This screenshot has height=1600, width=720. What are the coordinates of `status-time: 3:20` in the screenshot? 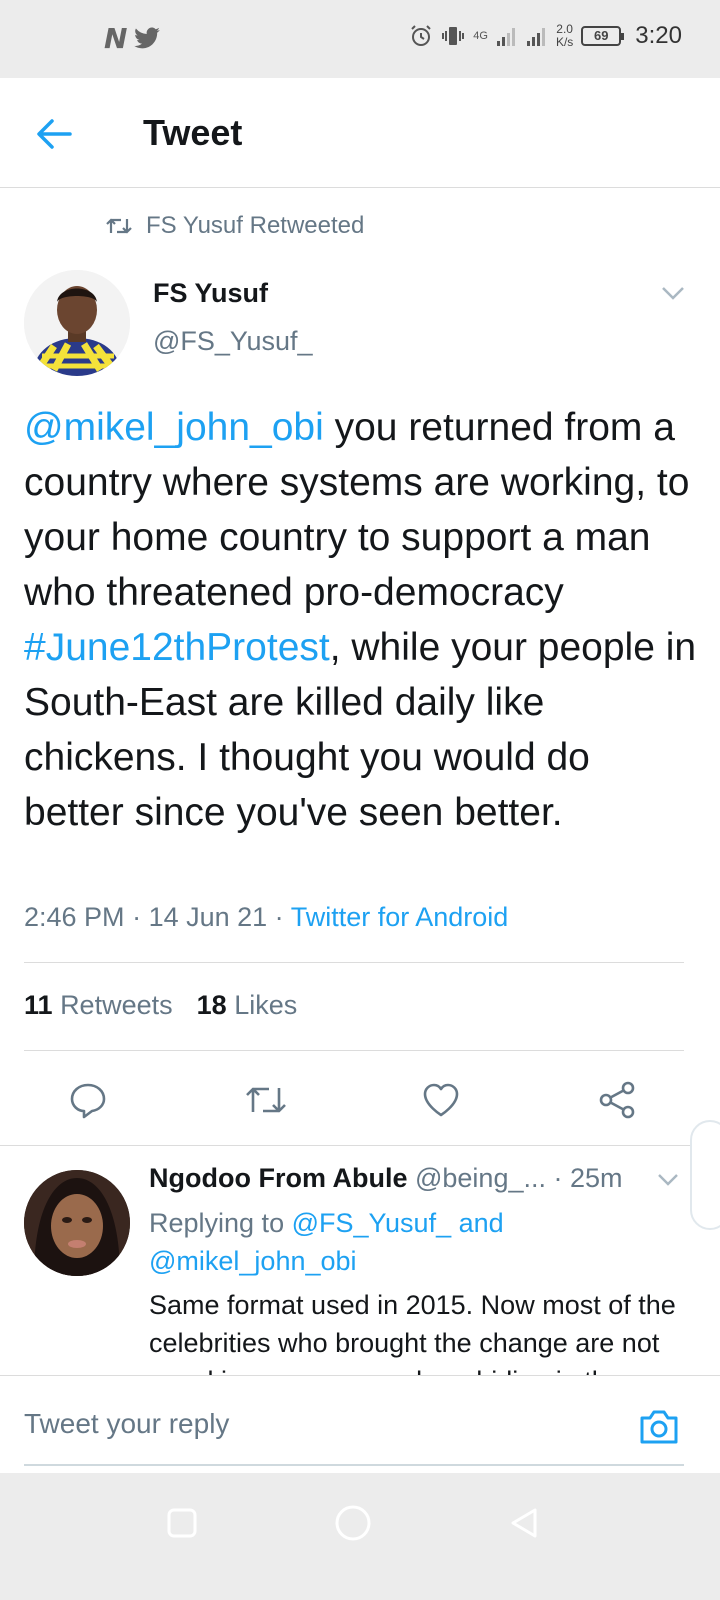 It's located at (658, 35).